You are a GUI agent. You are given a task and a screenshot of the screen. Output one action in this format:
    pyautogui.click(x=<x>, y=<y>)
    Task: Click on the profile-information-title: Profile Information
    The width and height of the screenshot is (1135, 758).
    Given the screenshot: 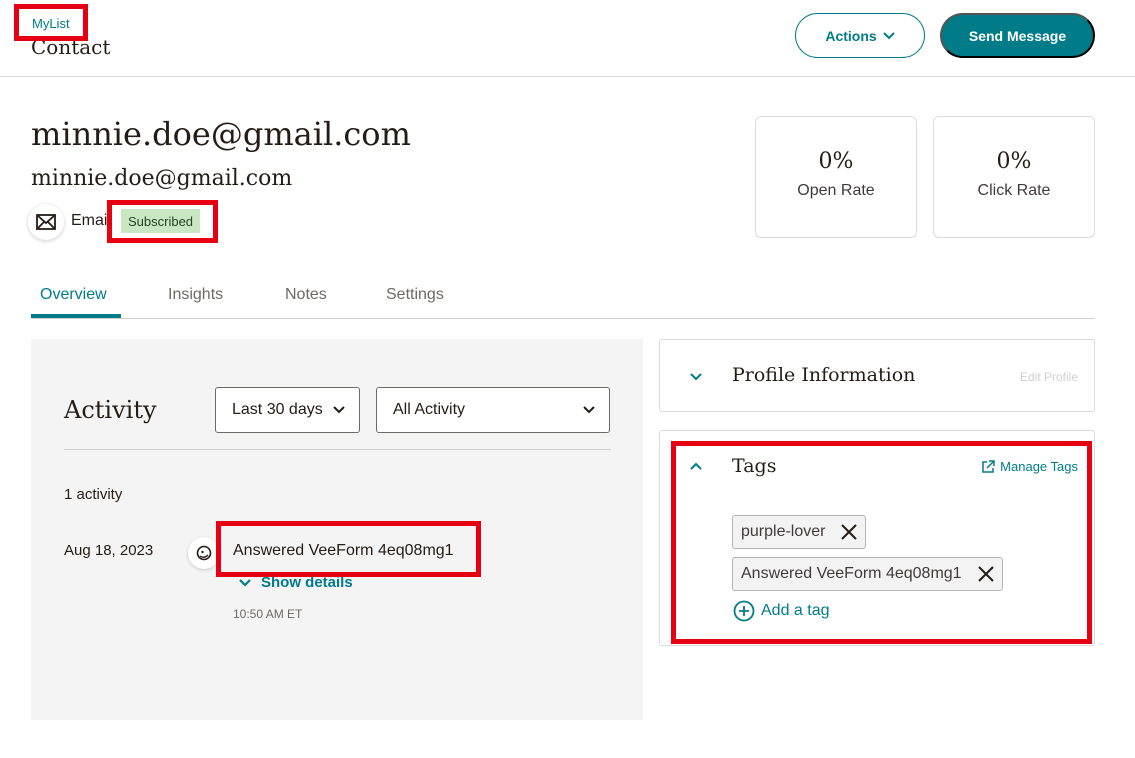 What is the action you would take?
    pyautogui.click(x=824, y=375)
    